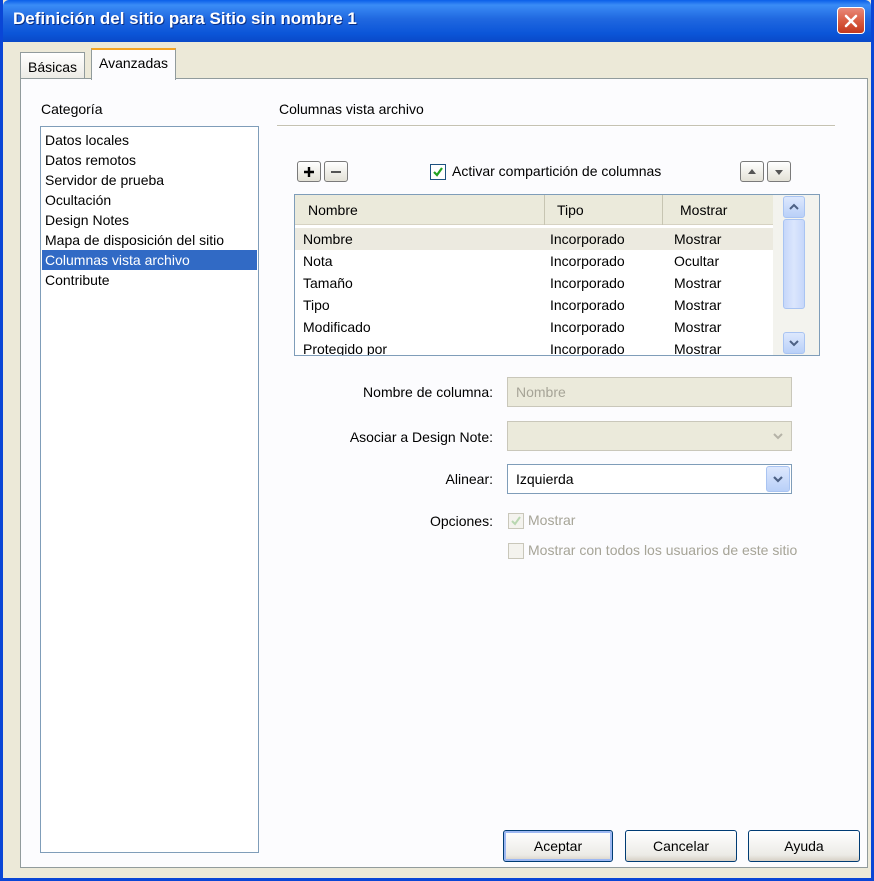  What do you see at coordinates (718, 210) in the screenshot?
I see `column-header-mostrar: Mostrar` at bounding box center [718, 210].